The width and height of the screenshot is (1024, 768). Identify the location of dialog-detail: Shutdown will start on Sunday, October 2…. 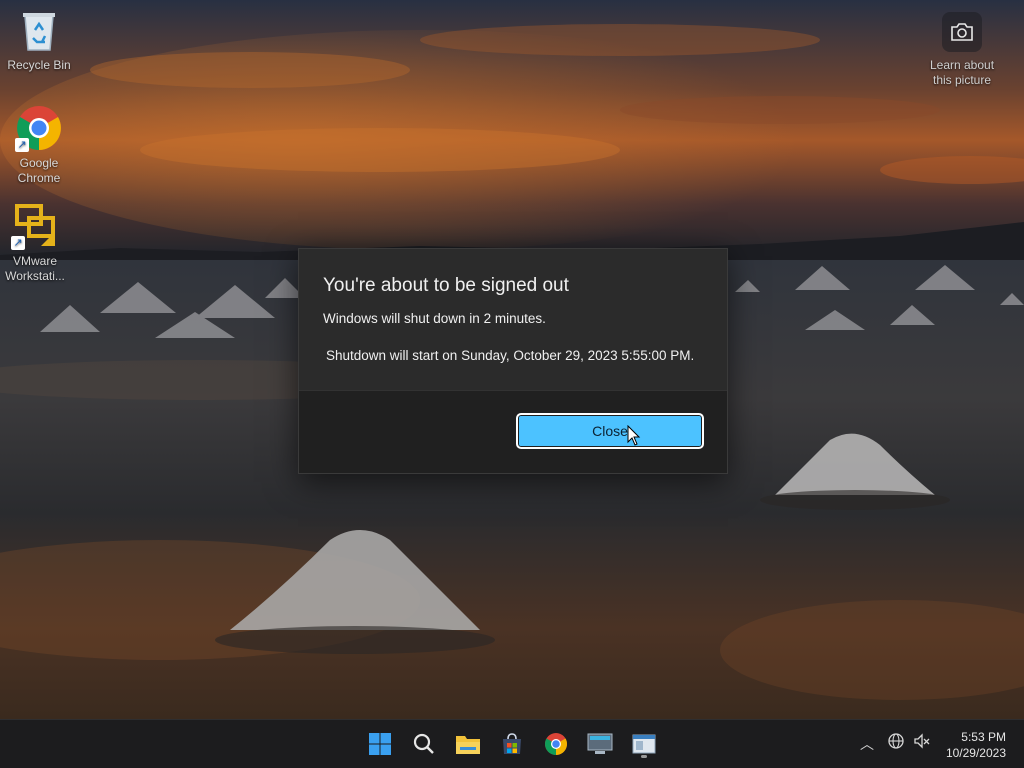
(510, 355).